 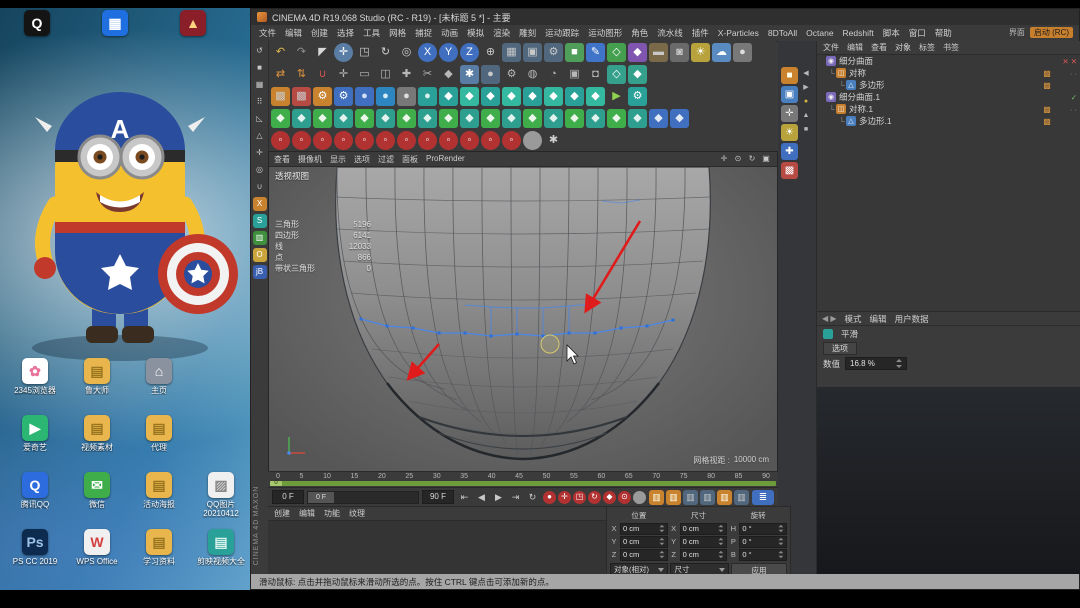 I want to click on mode-tool-icon: X, so click(x=259, y=204).